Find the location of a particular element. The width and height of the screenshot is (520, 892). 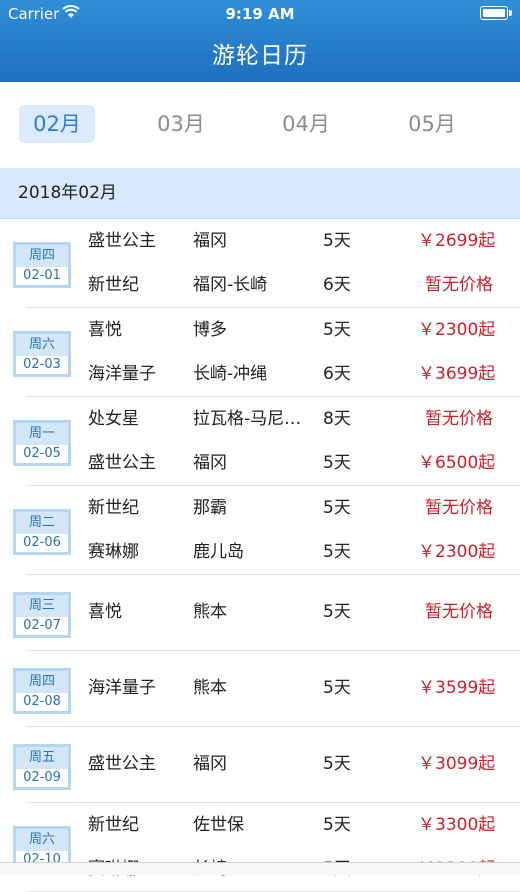

day-group: 周四 02-01 盛世公主 福冈 5天 ￥2699起 新世纪 福冈-长崎 6天 暂无价格 is located at coordinates (266, 263).